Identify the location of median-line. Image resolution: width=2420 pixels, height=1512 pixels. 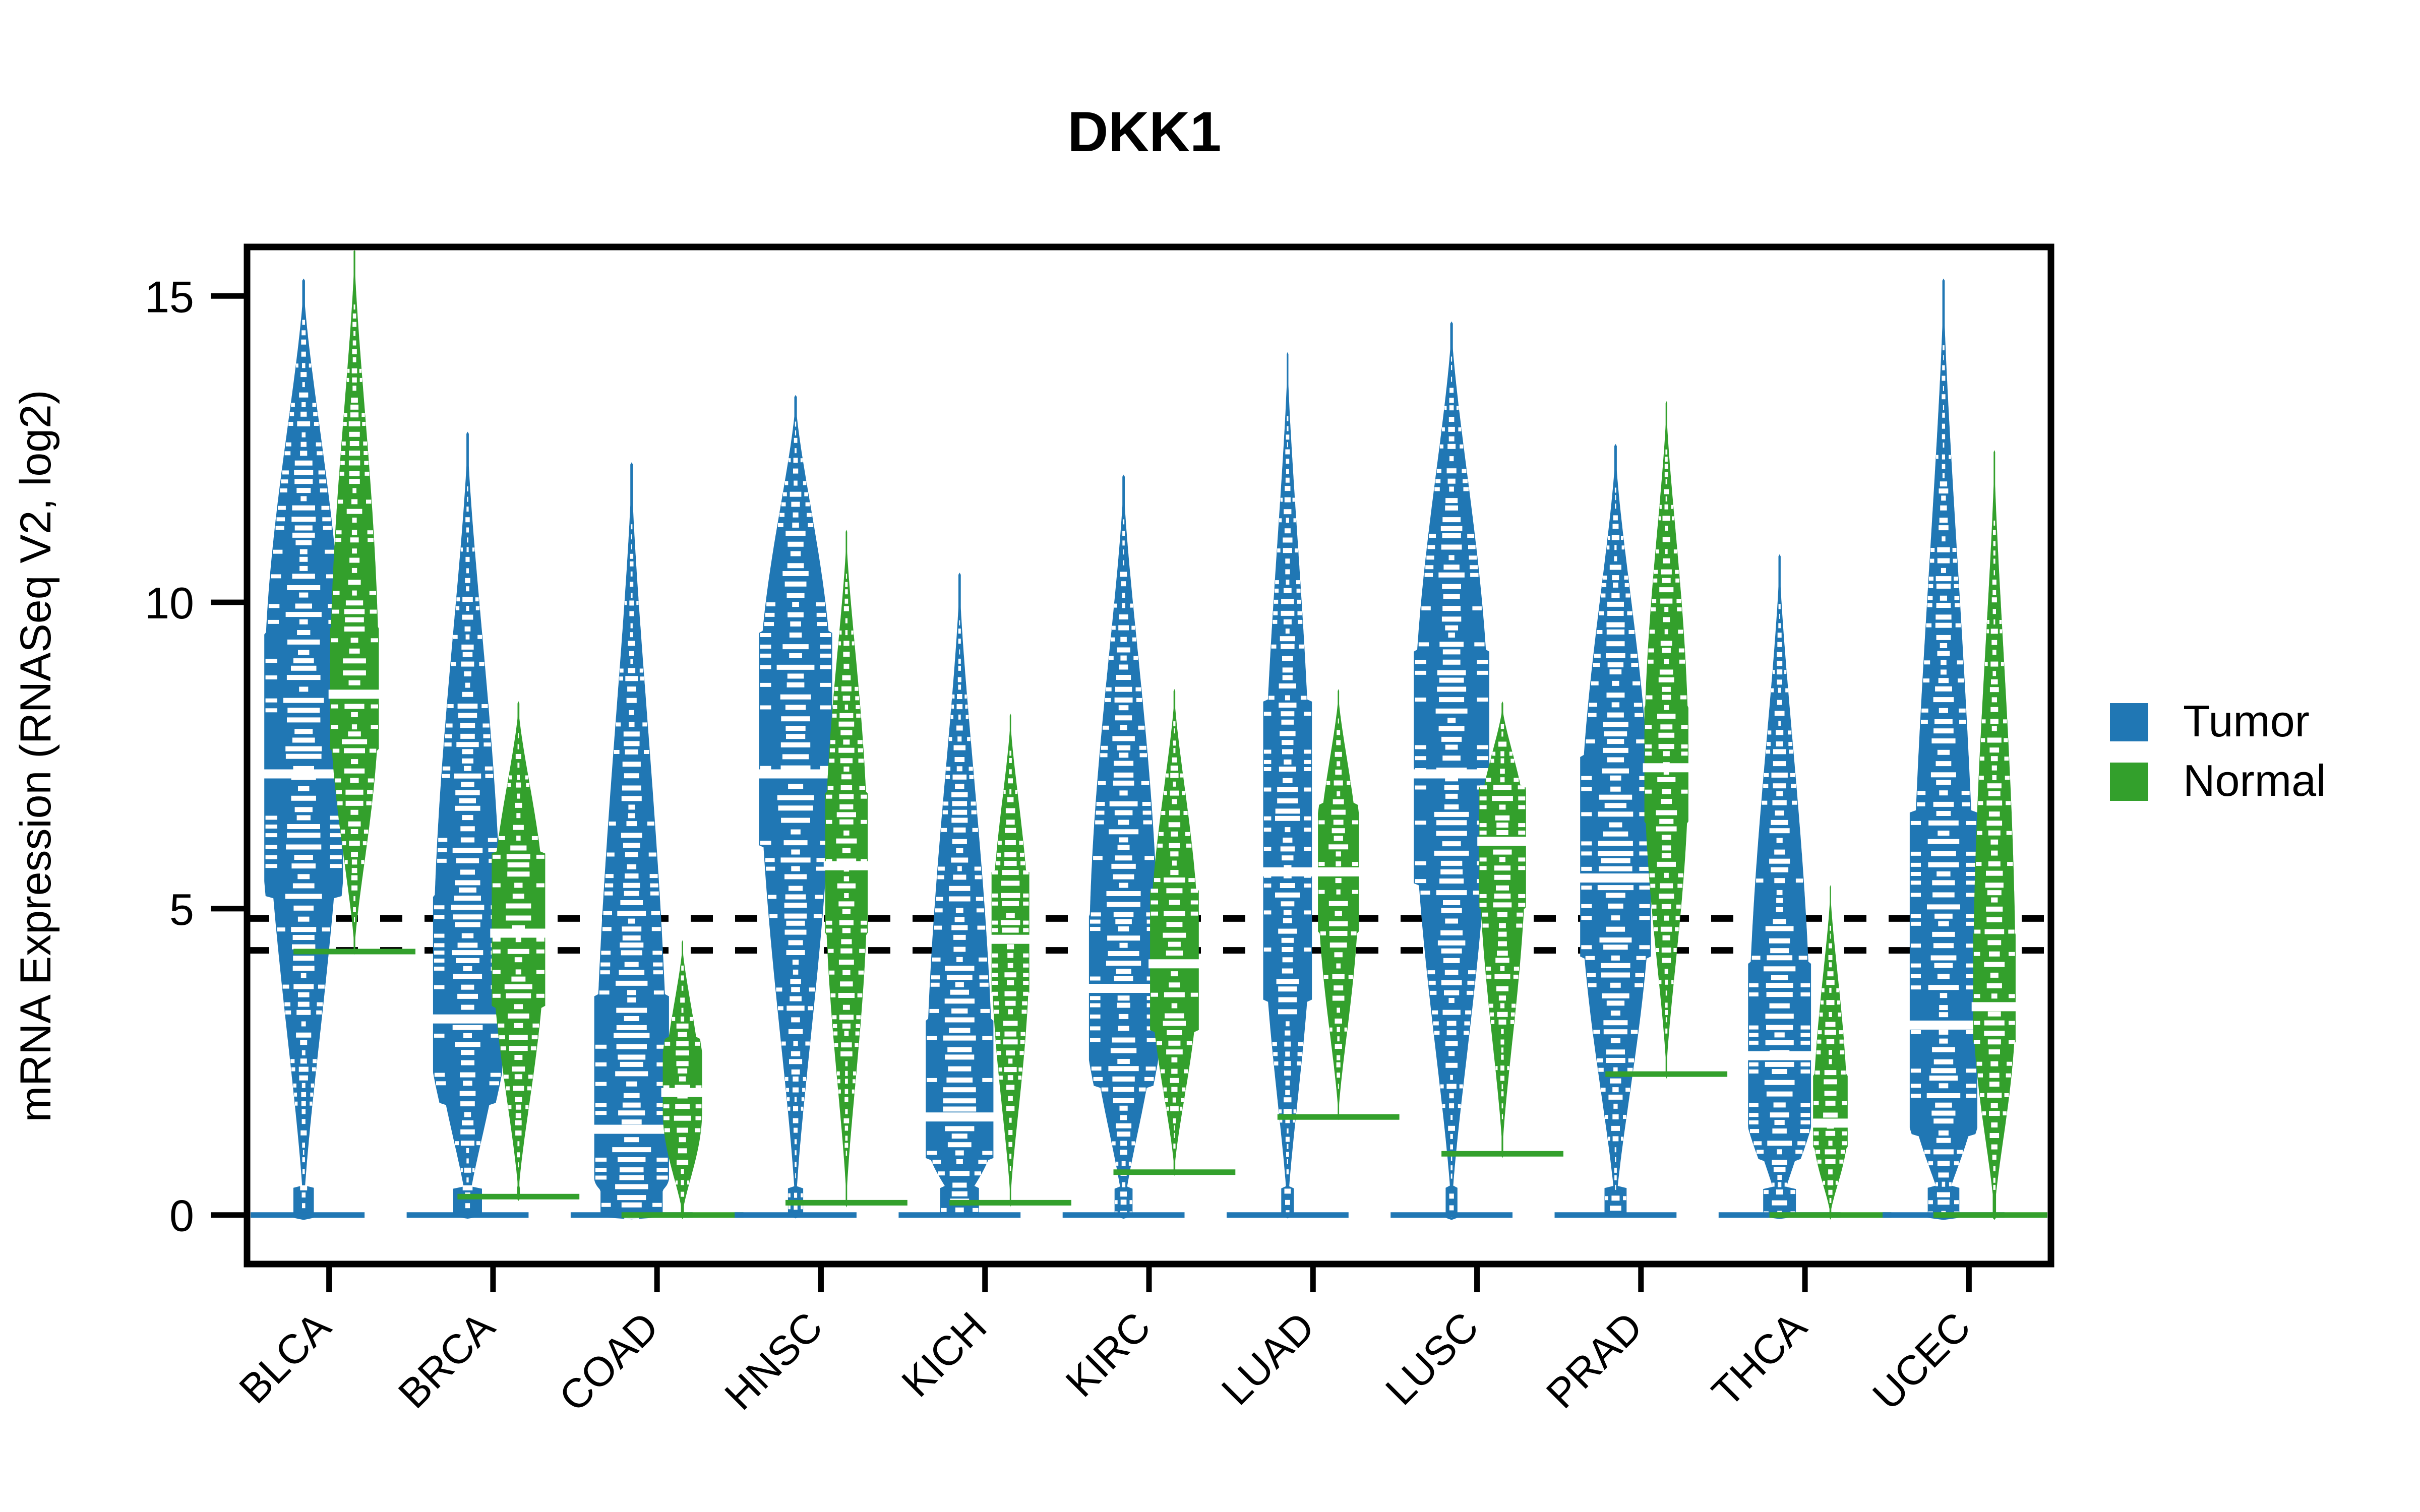
(1830, 1123).